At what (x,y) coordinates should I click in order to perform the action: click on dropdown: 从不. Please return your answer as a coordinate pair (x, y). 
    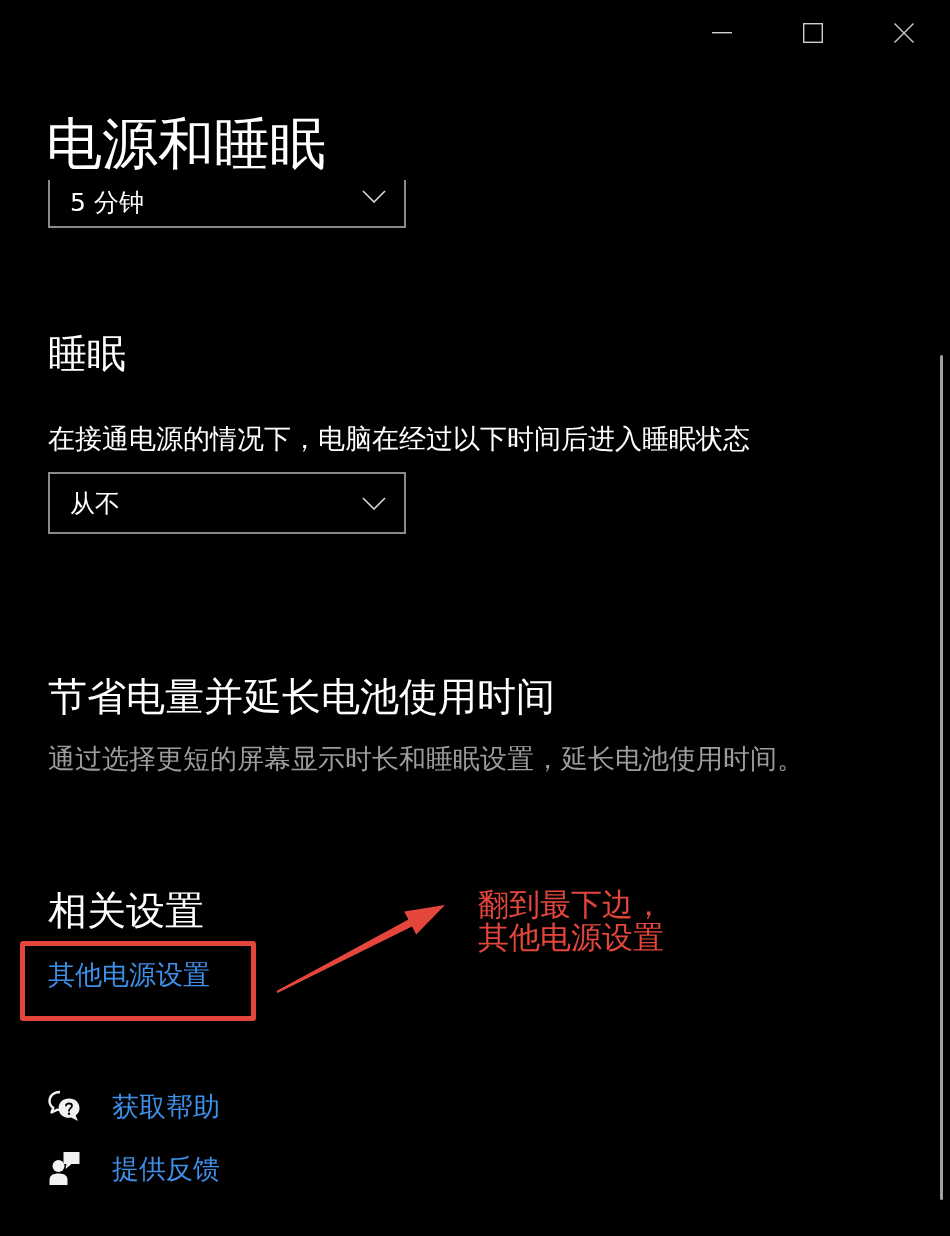
    Looking at the image, I should click on (227, 503).